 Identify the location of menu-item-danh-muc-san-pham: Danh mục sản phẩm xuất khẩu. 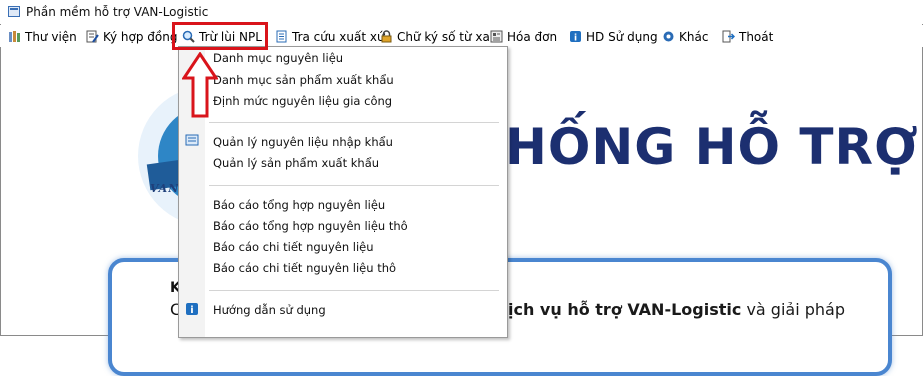
(303, 80).